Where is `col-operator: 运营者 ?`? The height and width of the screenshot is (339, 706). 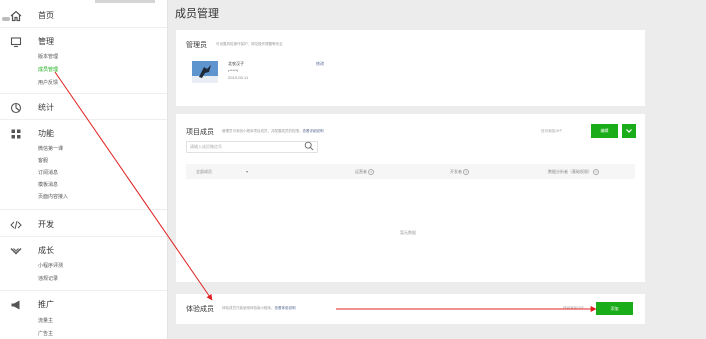
col-operator: 运营者 ? is located at coordinates (365, 172).